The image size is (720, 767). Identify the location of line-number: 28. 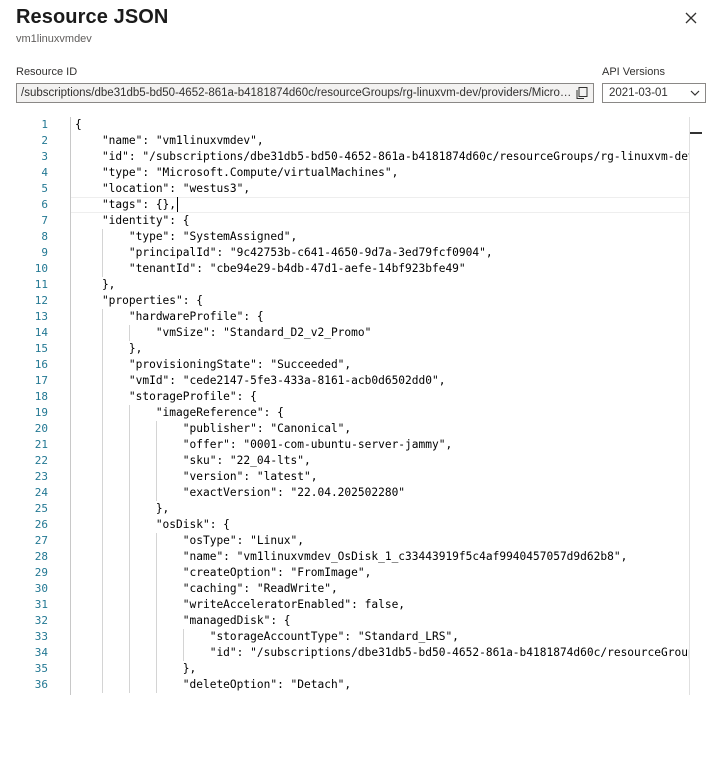
(41, 556).